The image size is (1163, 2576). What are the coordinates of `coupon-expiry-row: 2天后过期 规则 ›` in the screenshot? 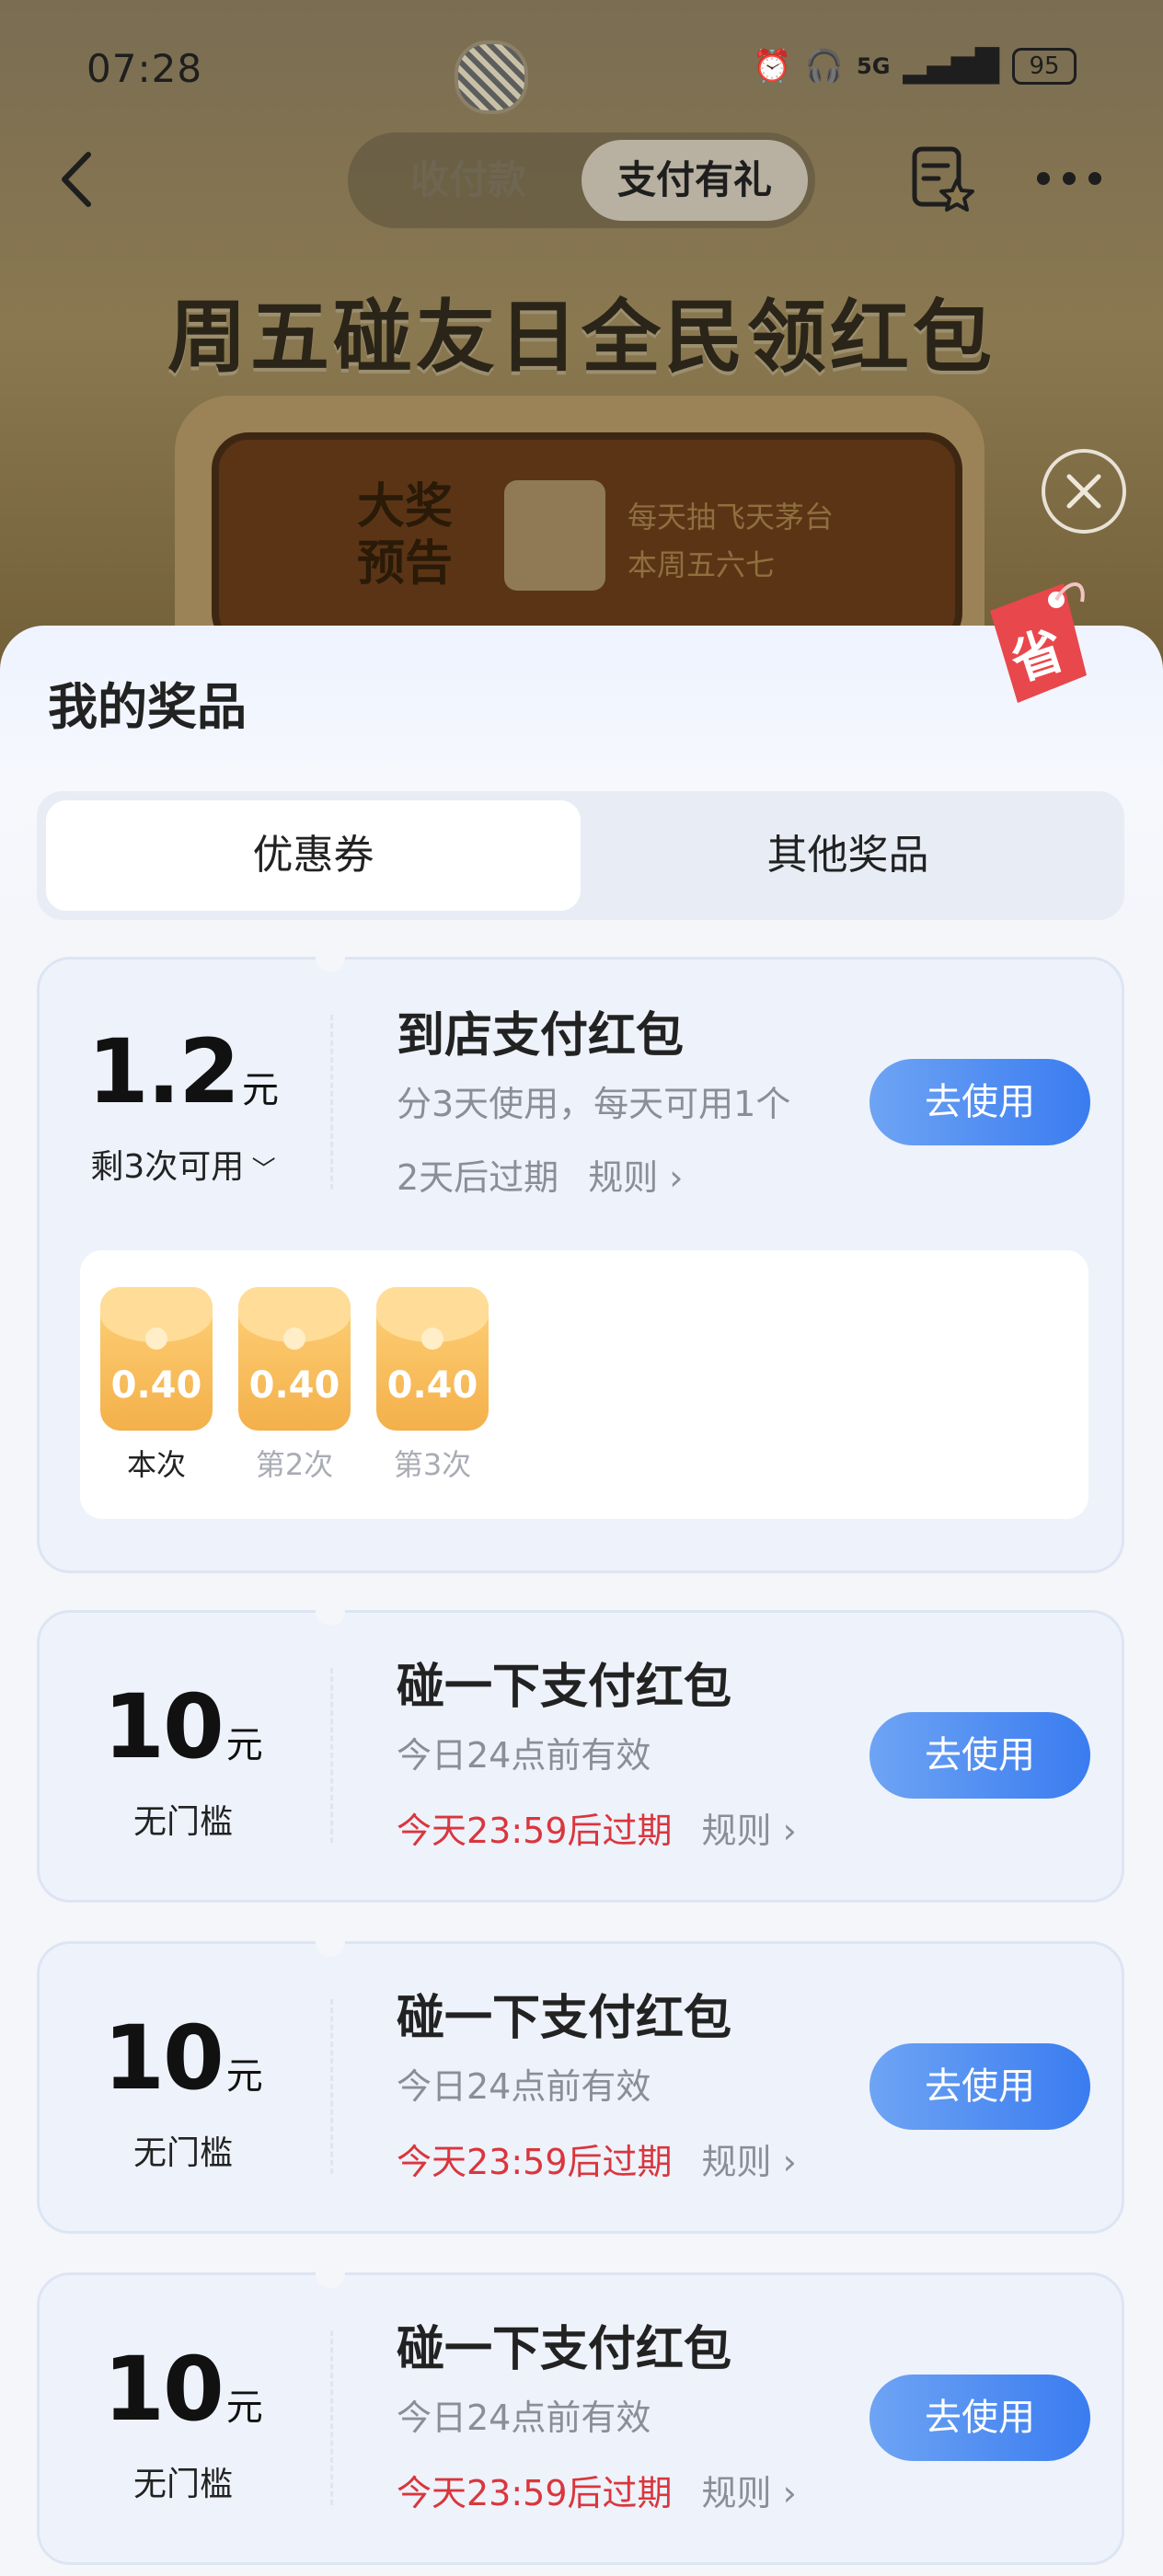 It's located at (540, 1174).